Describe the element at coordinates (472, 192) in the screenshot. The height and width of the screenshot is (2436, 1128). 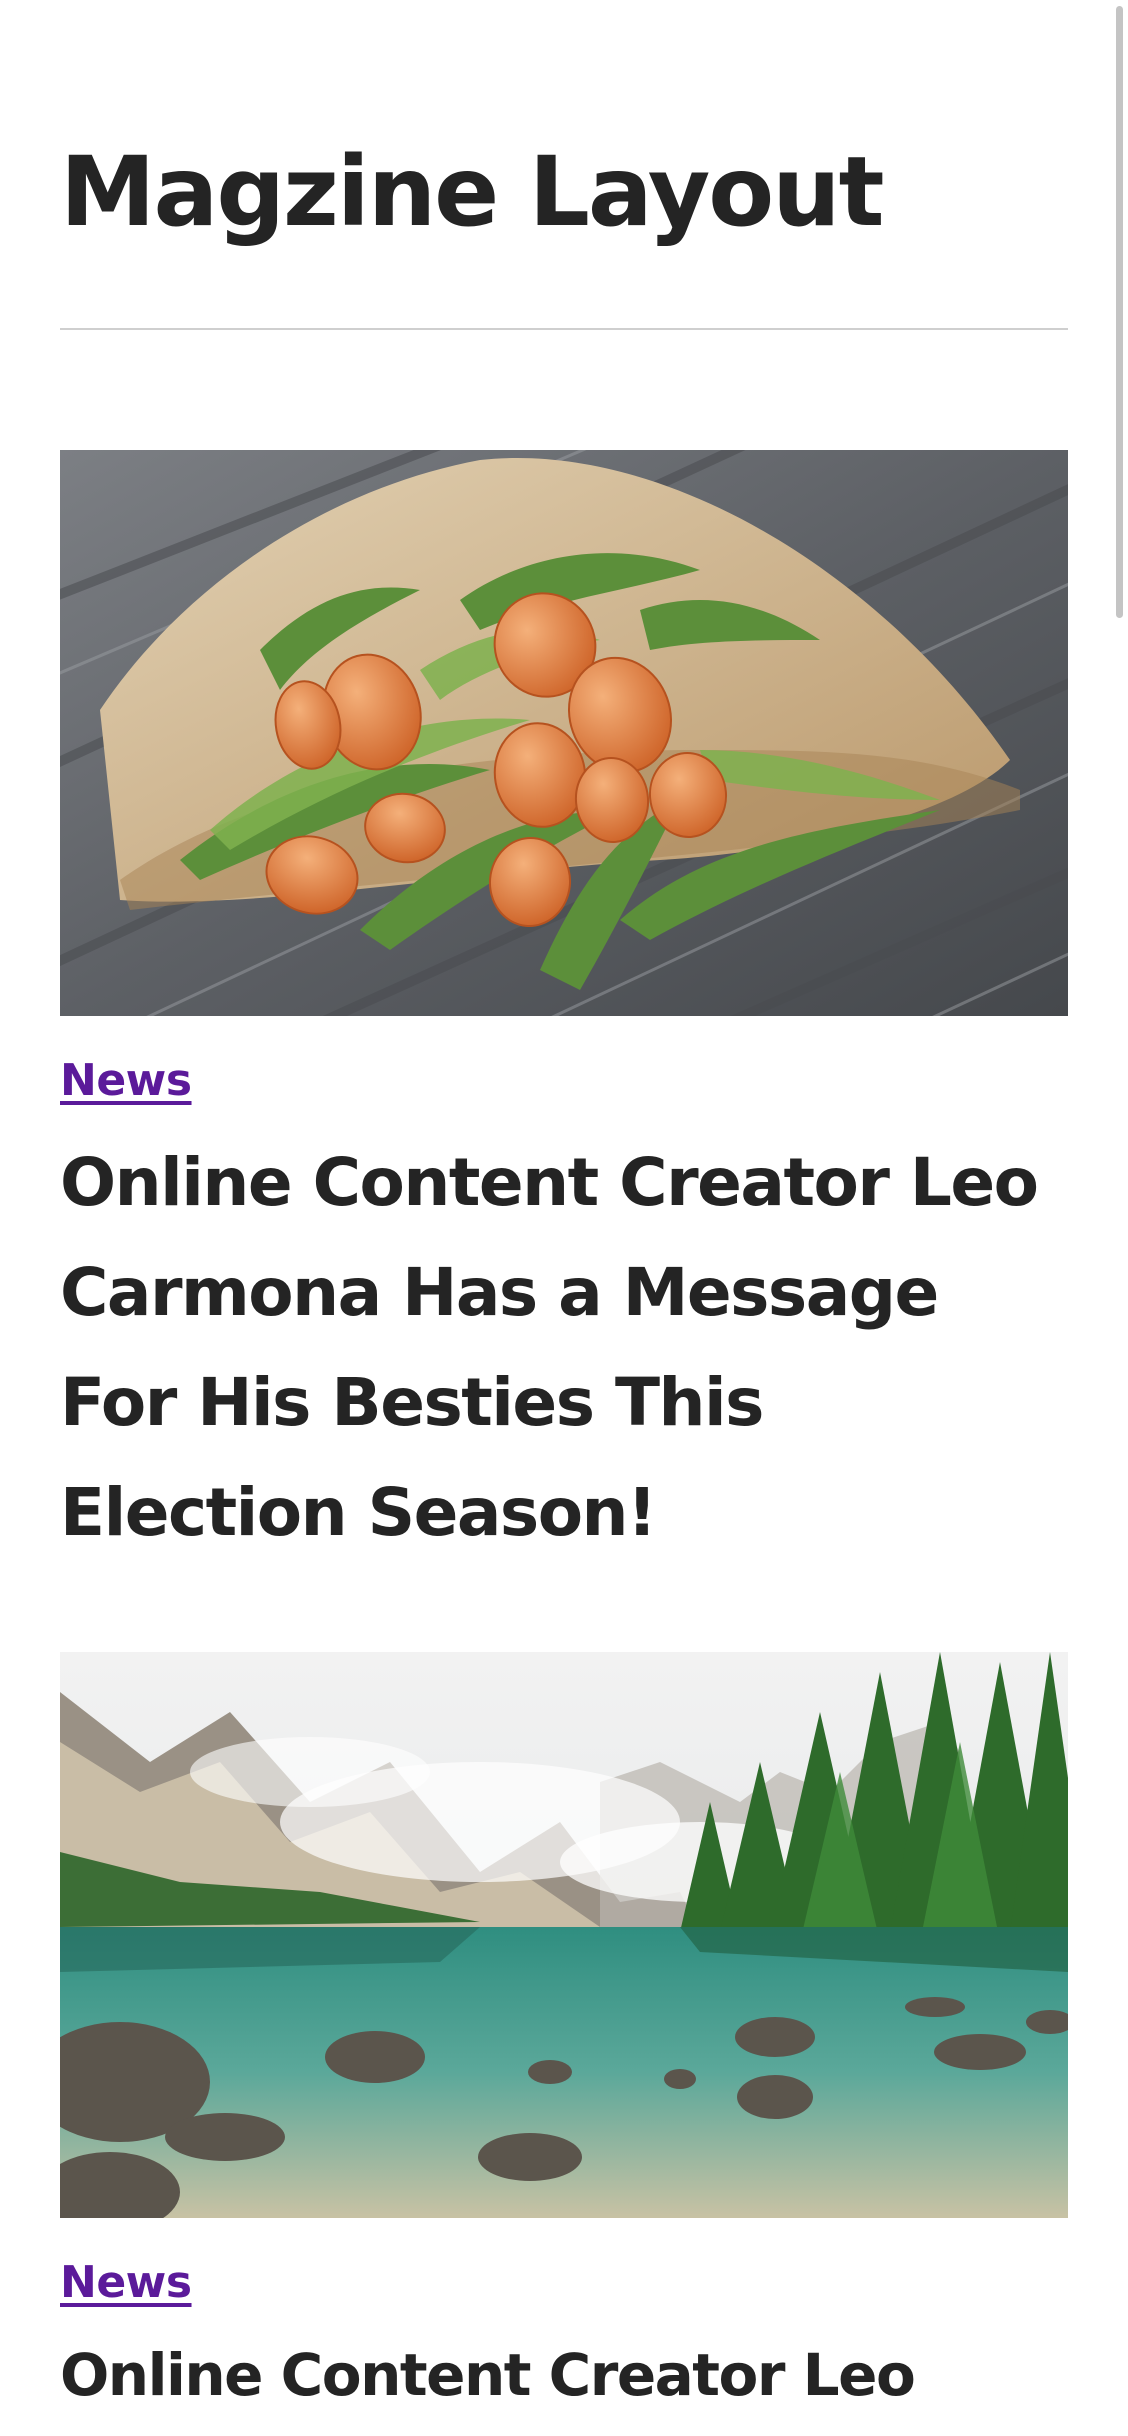
I see `page-title: Magzine Layout` at that location.